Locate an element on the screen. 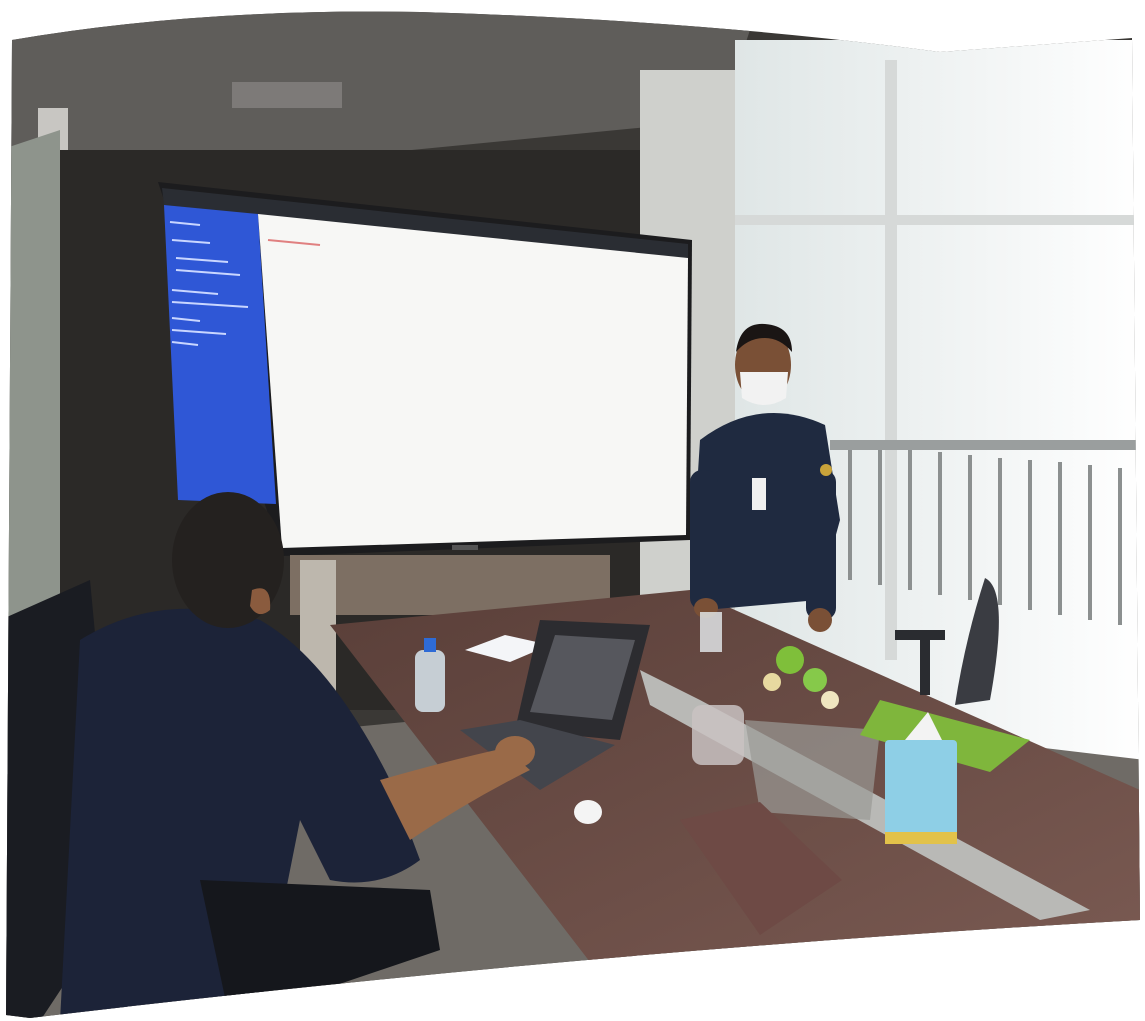 The height and width of the screenshot is (1021, 1145). face-mask-icon is located at coordinates (764, 388).